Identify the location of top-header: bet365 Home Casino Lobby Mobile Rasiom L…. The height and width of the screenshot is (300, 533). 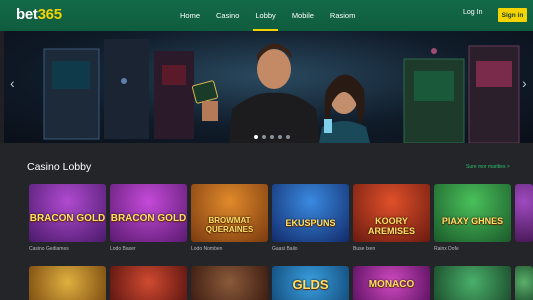
(266, 15).